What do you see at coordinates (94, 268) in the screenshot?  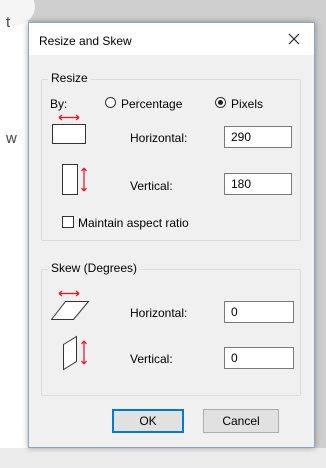 I see `skew-group-title: Skew (Degrees)` at bounding box center [94, 268].